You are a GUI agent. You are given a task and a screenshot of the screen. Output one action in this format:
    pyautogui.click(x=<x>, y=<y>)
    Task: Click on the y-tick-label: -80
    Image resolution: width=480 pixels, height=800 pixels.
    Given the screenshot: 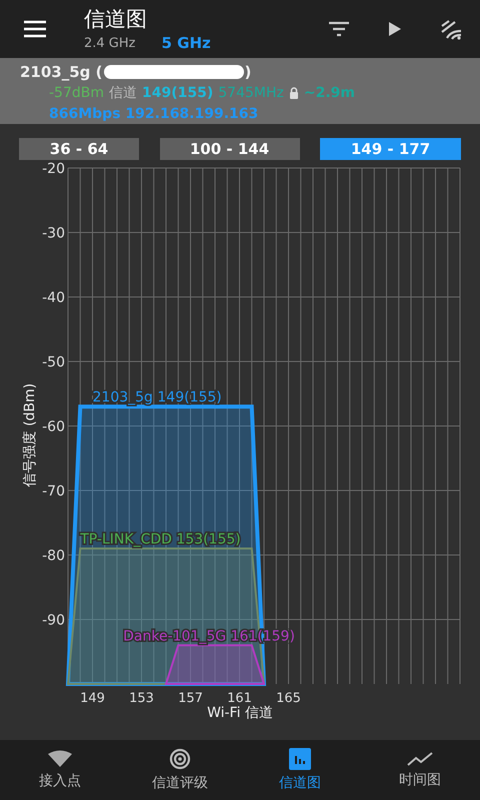 What is the action you would take?
    pyautogui.click(x=53, y=556)
    